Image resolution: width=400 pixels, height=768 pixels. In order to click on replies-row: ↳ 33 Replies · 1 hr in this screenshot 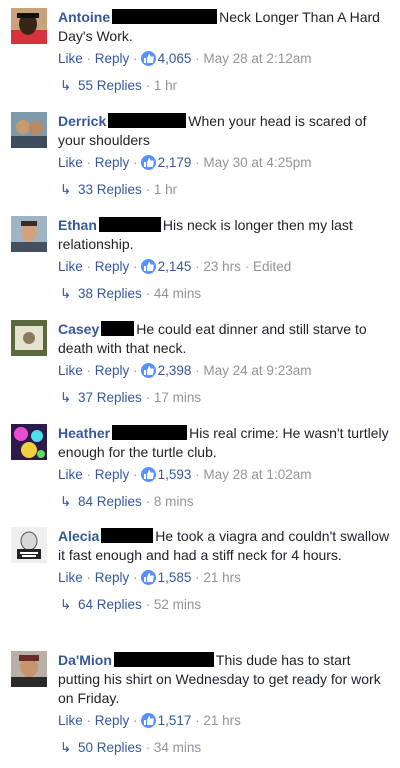, I will do `click(225, 190)`.